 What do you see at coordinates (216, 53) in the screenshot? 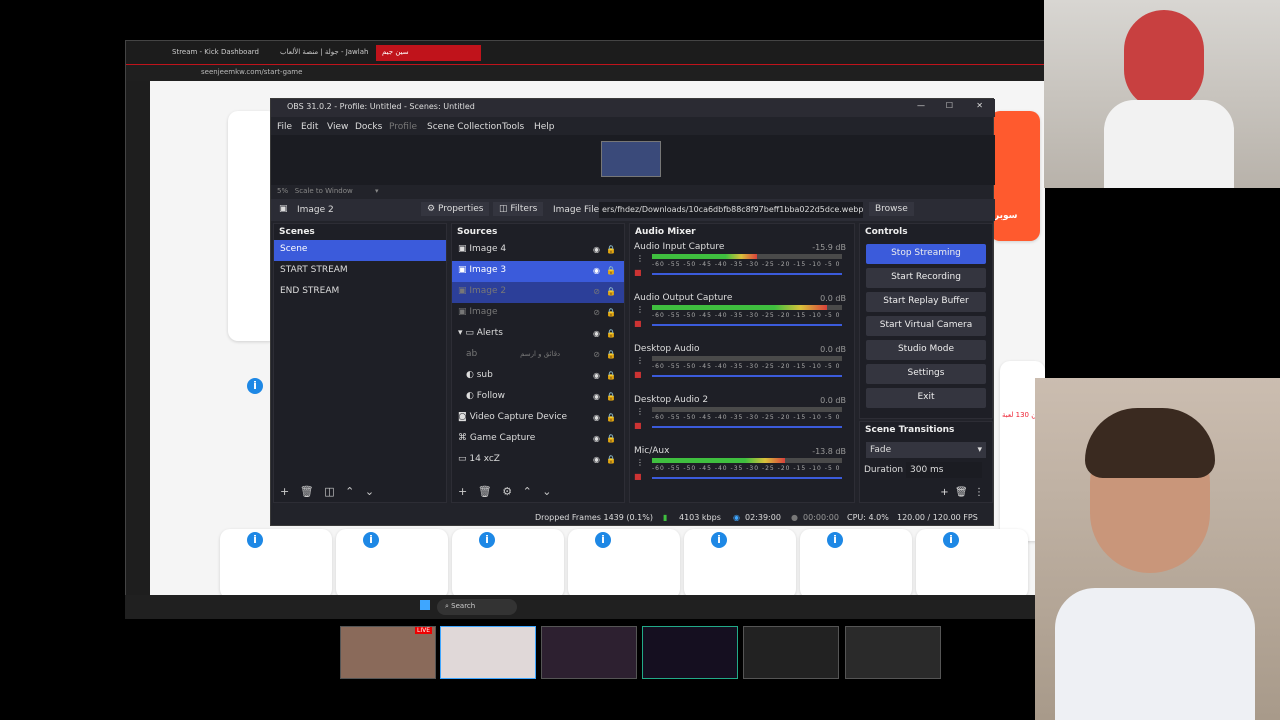
I see `tab-kick-dashboard: Stream - Kick Dashboard` at bounding box center [216, 53].